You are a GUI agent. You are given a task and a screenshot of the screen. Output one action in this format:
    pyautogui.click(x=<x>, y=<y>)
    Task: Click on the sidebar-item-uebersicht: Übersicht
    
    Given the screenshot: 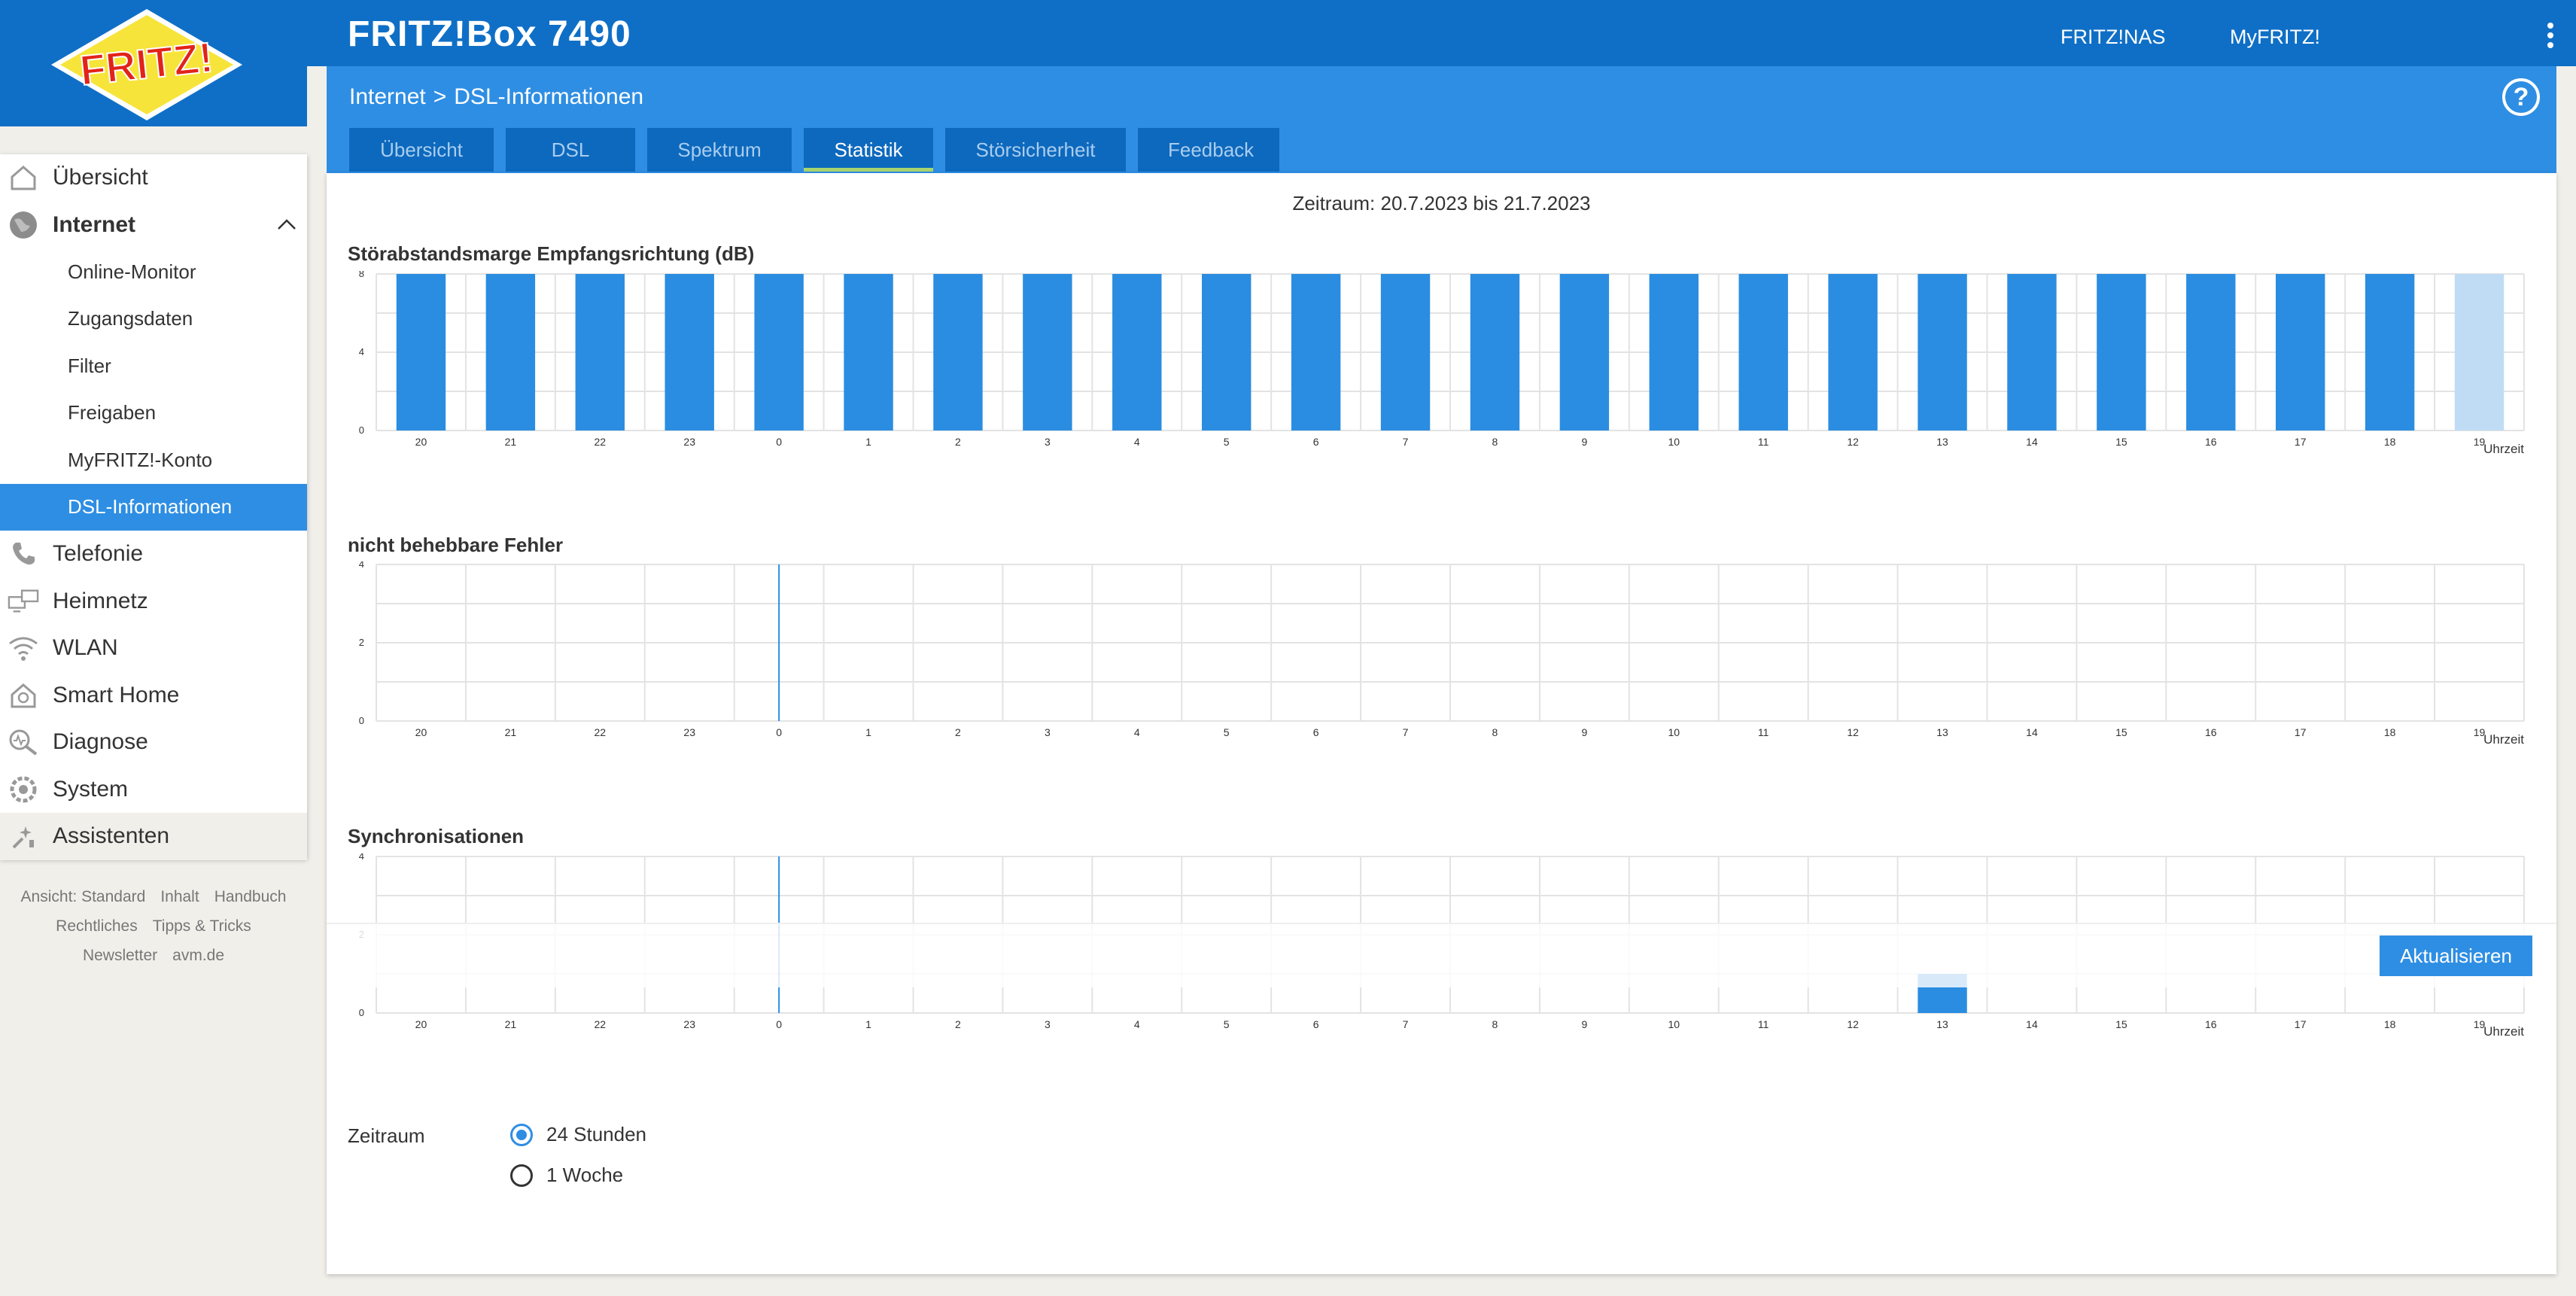 What is the action you would take?
    pyautogui.click(x=153, y=178)
    